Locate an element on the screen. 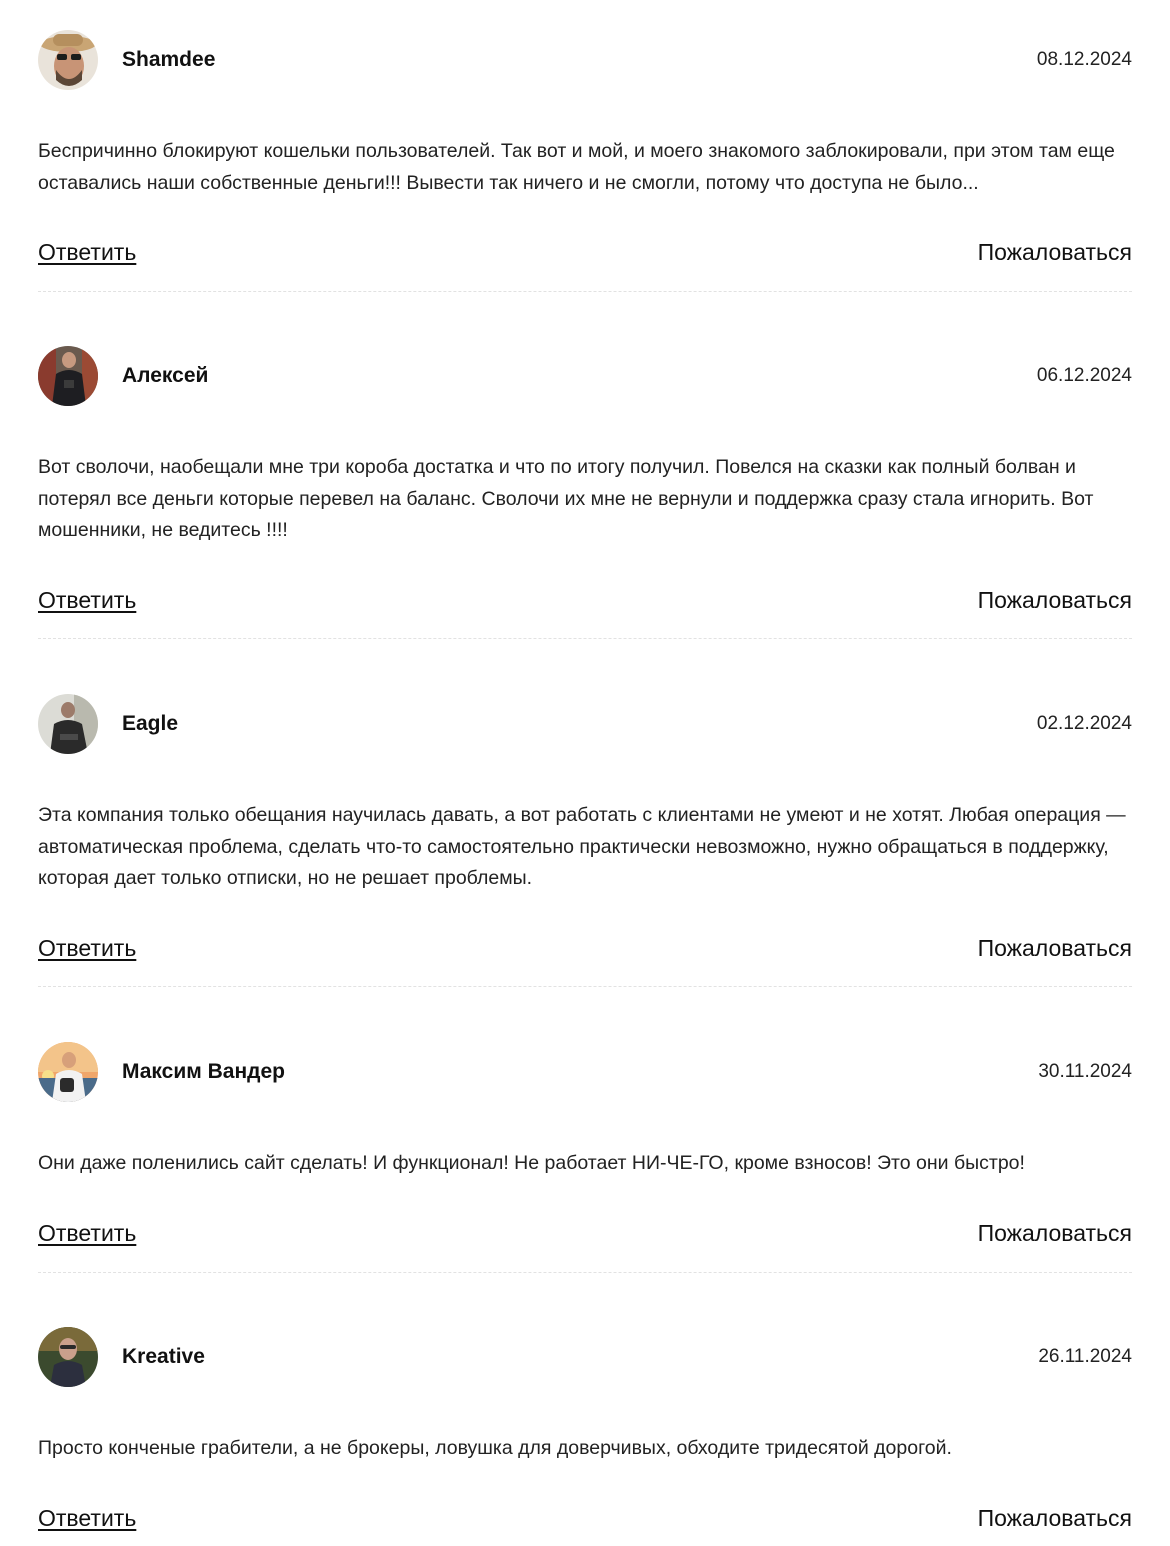 Image resolution: width=1170 pixels, height=1546 pixels. comment-header: Максим Вандер 30.11.2024 is located at coordinates (585, 1072).